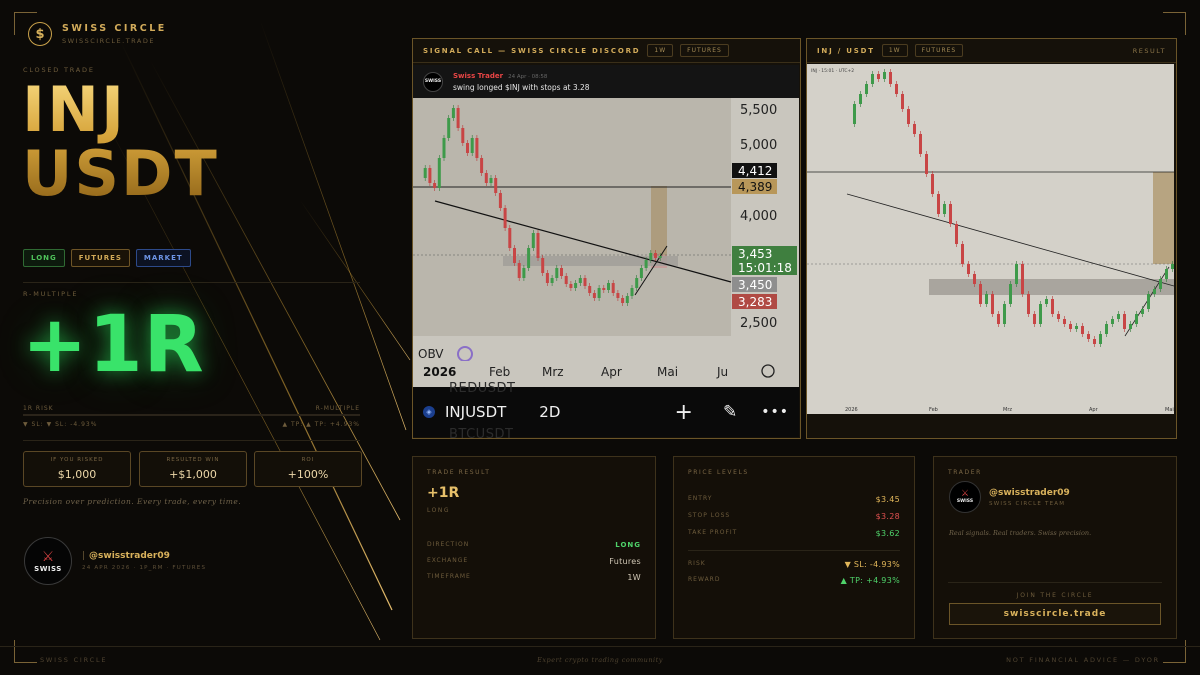 Image resolution: width=1200 pixels, height=675 pixels. Describe the element at coordinates (521, 87) in the screenshot. I see `discord-text: swing longed $INJ with stops at 3.28` at that location.